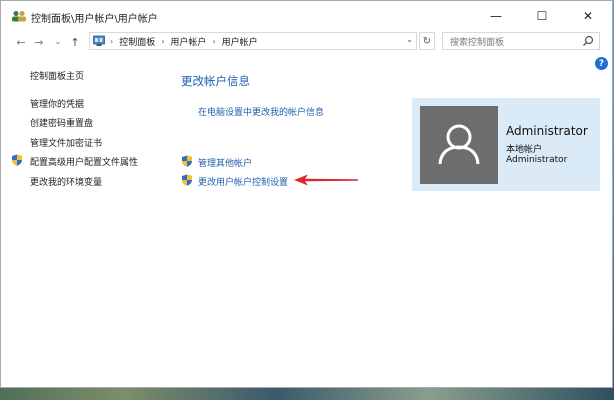 The width and height of the screenshot is (614, 400). What do you see at coordinates (75, 42) in the screenshot?
I see `up-button: ↑` at bounding box center [75, 42].